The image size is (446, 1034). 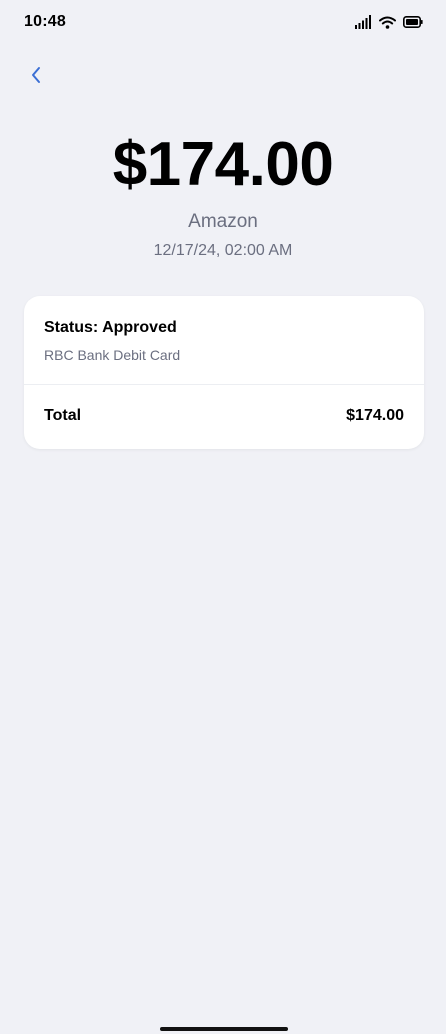 I want to click on payment-method: RBC Bank Debit Card, so click(x=112, y=355).